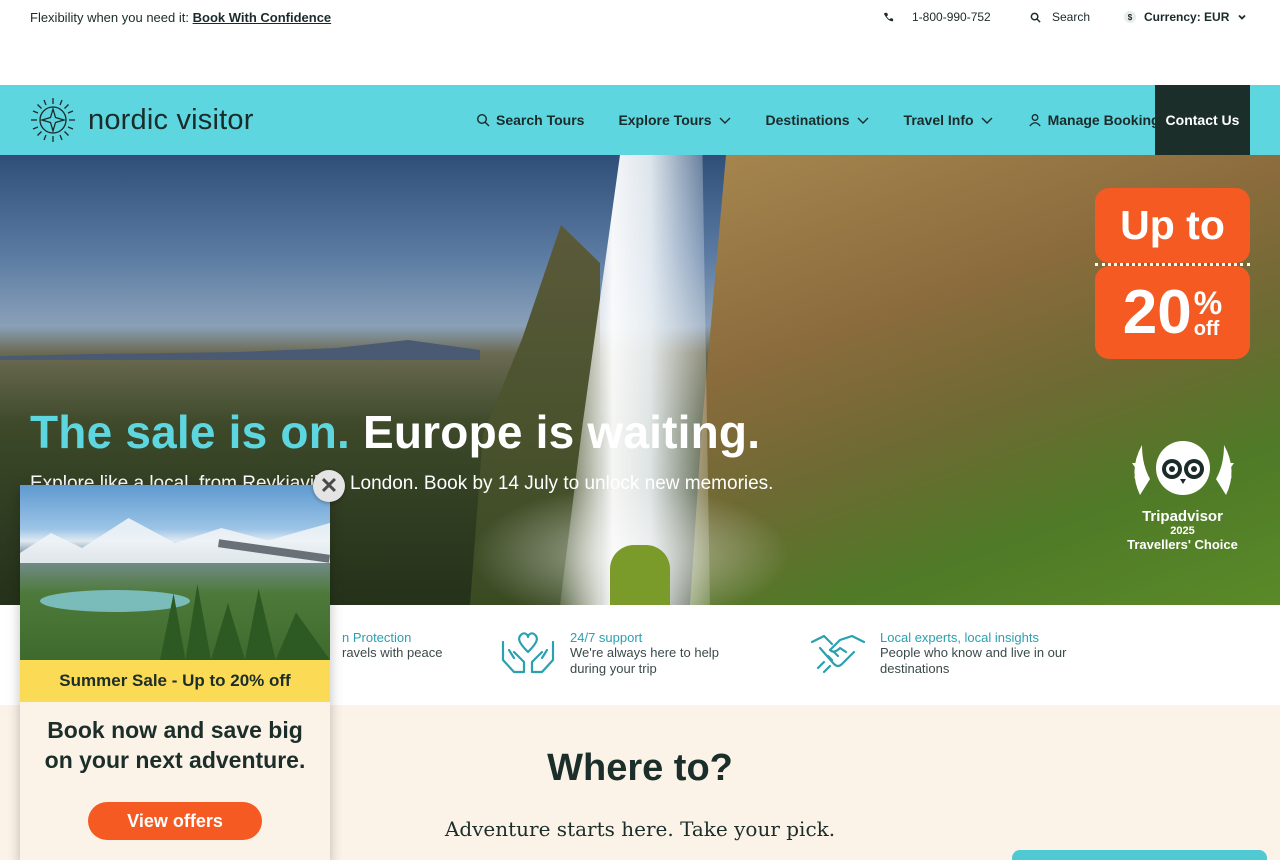 The width and height of the screenshot is (1280, 860). What do you see at coordinates (329, 486) in the screenshot?
I see `close-icon: ✕` at bounding box center [329, 486].